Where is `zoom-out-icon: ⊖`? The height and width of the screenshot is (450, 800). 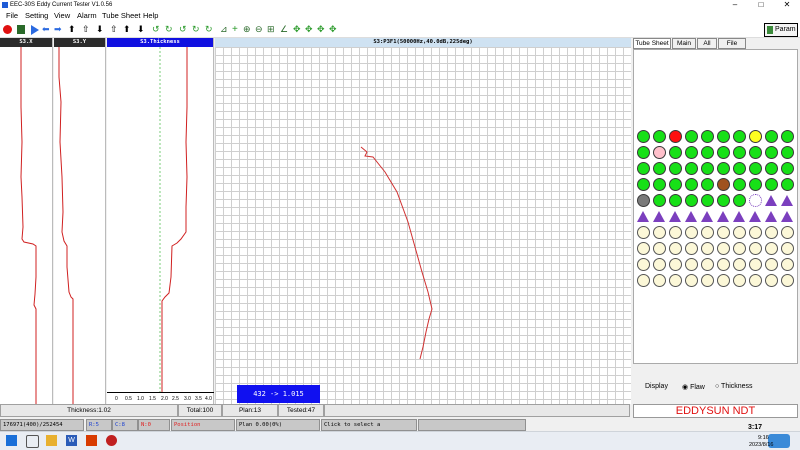
zoom-out-icon: ⊖ is located at coordinates (259, 29).